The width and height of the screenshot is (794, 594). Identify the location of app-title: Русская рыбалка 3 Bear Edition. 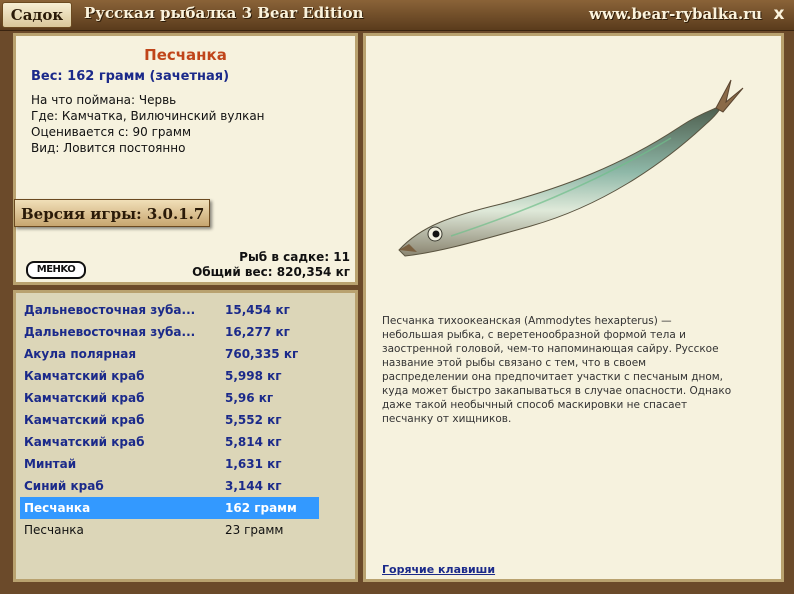
(224, 13).